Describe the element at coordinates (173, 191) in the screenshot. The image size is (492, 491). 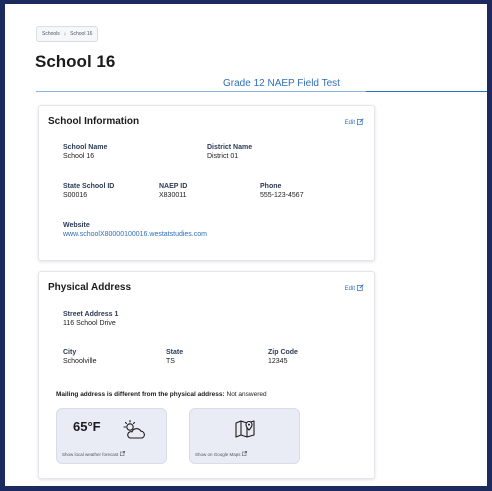
I see `naep-id-field: NAEP ID X830011` at that location.